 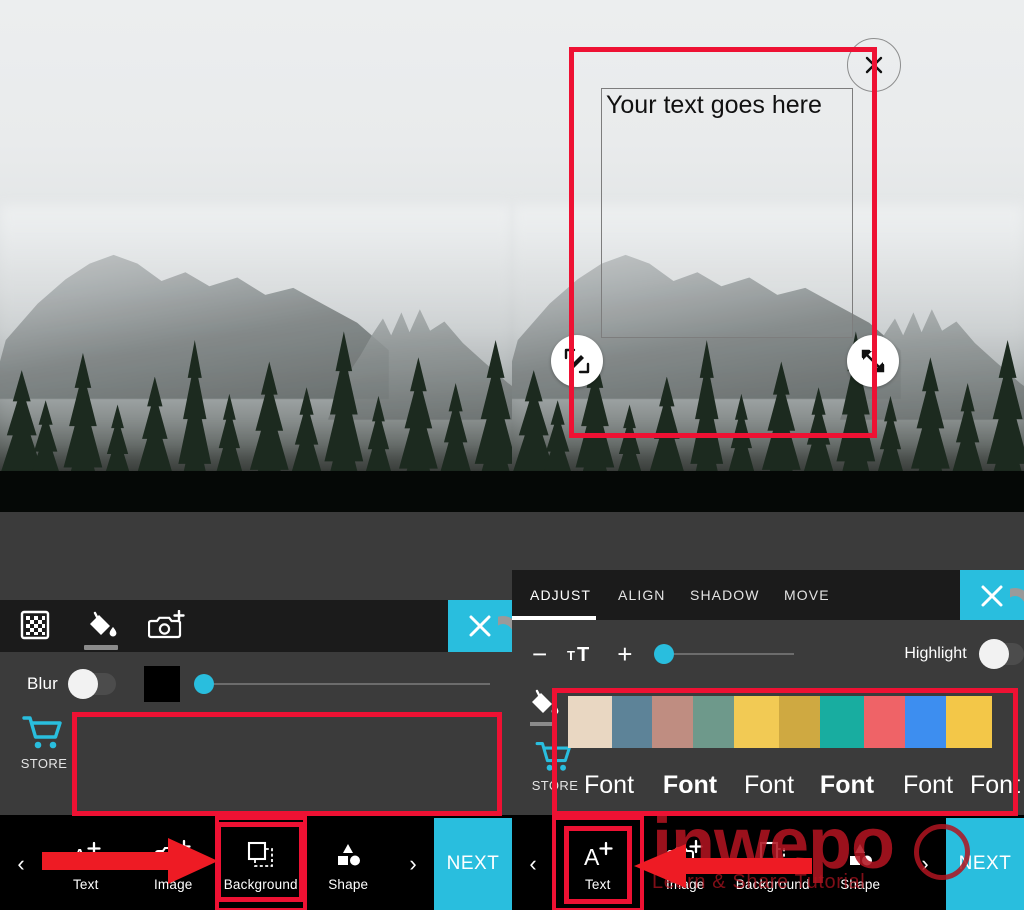 I want to click on blur-label: Blur, so click(x=43, y=683).